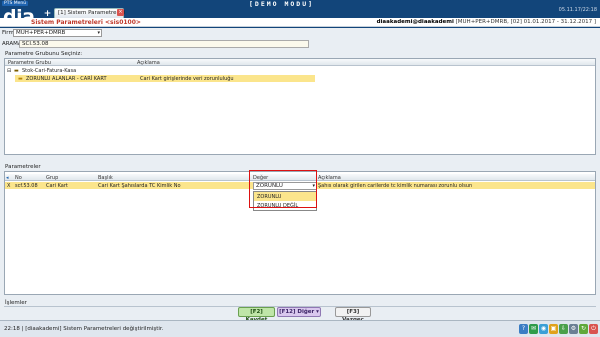 This screenshot has height=337, width=600. Describe the element at coordinates (41, 33) in the screenshot. I see `firma-value: MUH+PER+DMRB` at that location.